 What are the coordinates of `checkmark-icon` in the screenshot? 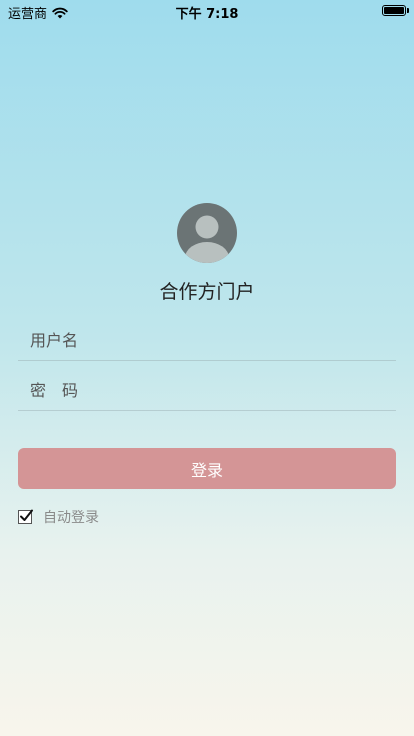 It's located at (26, 515).